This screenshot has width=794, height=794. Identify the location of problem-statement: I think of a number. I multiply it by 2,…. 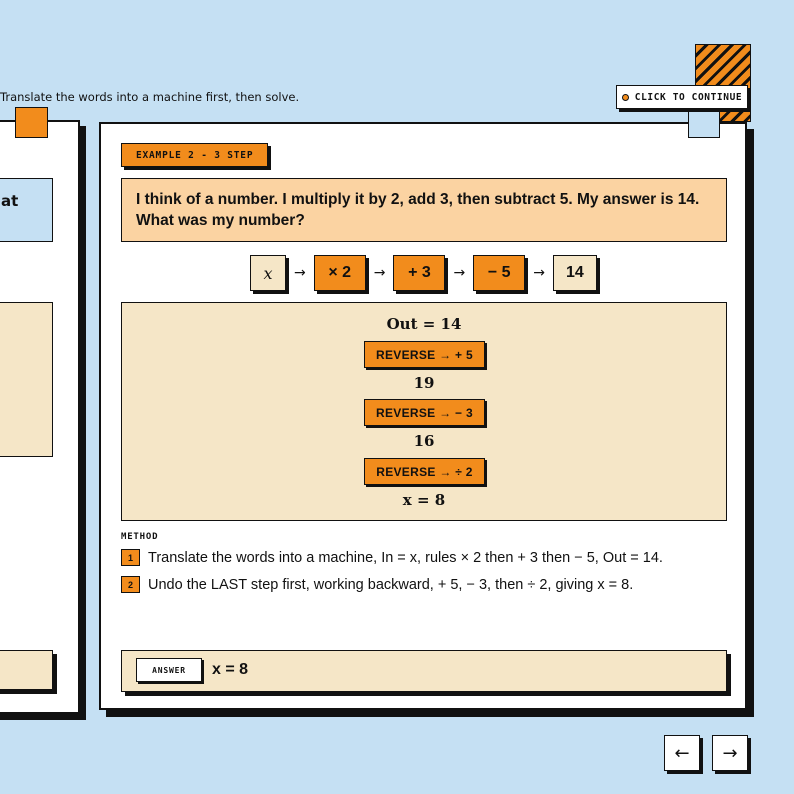
(424, 210).